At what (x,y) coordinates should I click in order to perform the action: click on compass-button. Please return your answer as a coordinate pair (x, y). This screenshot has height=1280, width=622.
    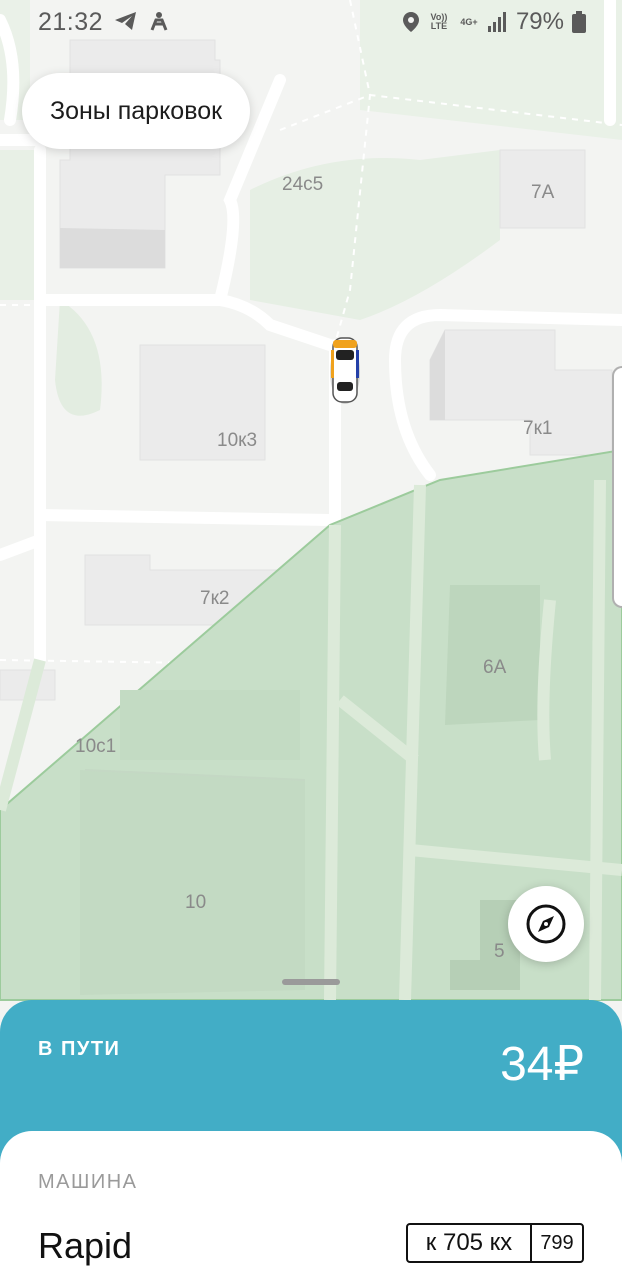
    Looking at the image, I should click on (546, 924).